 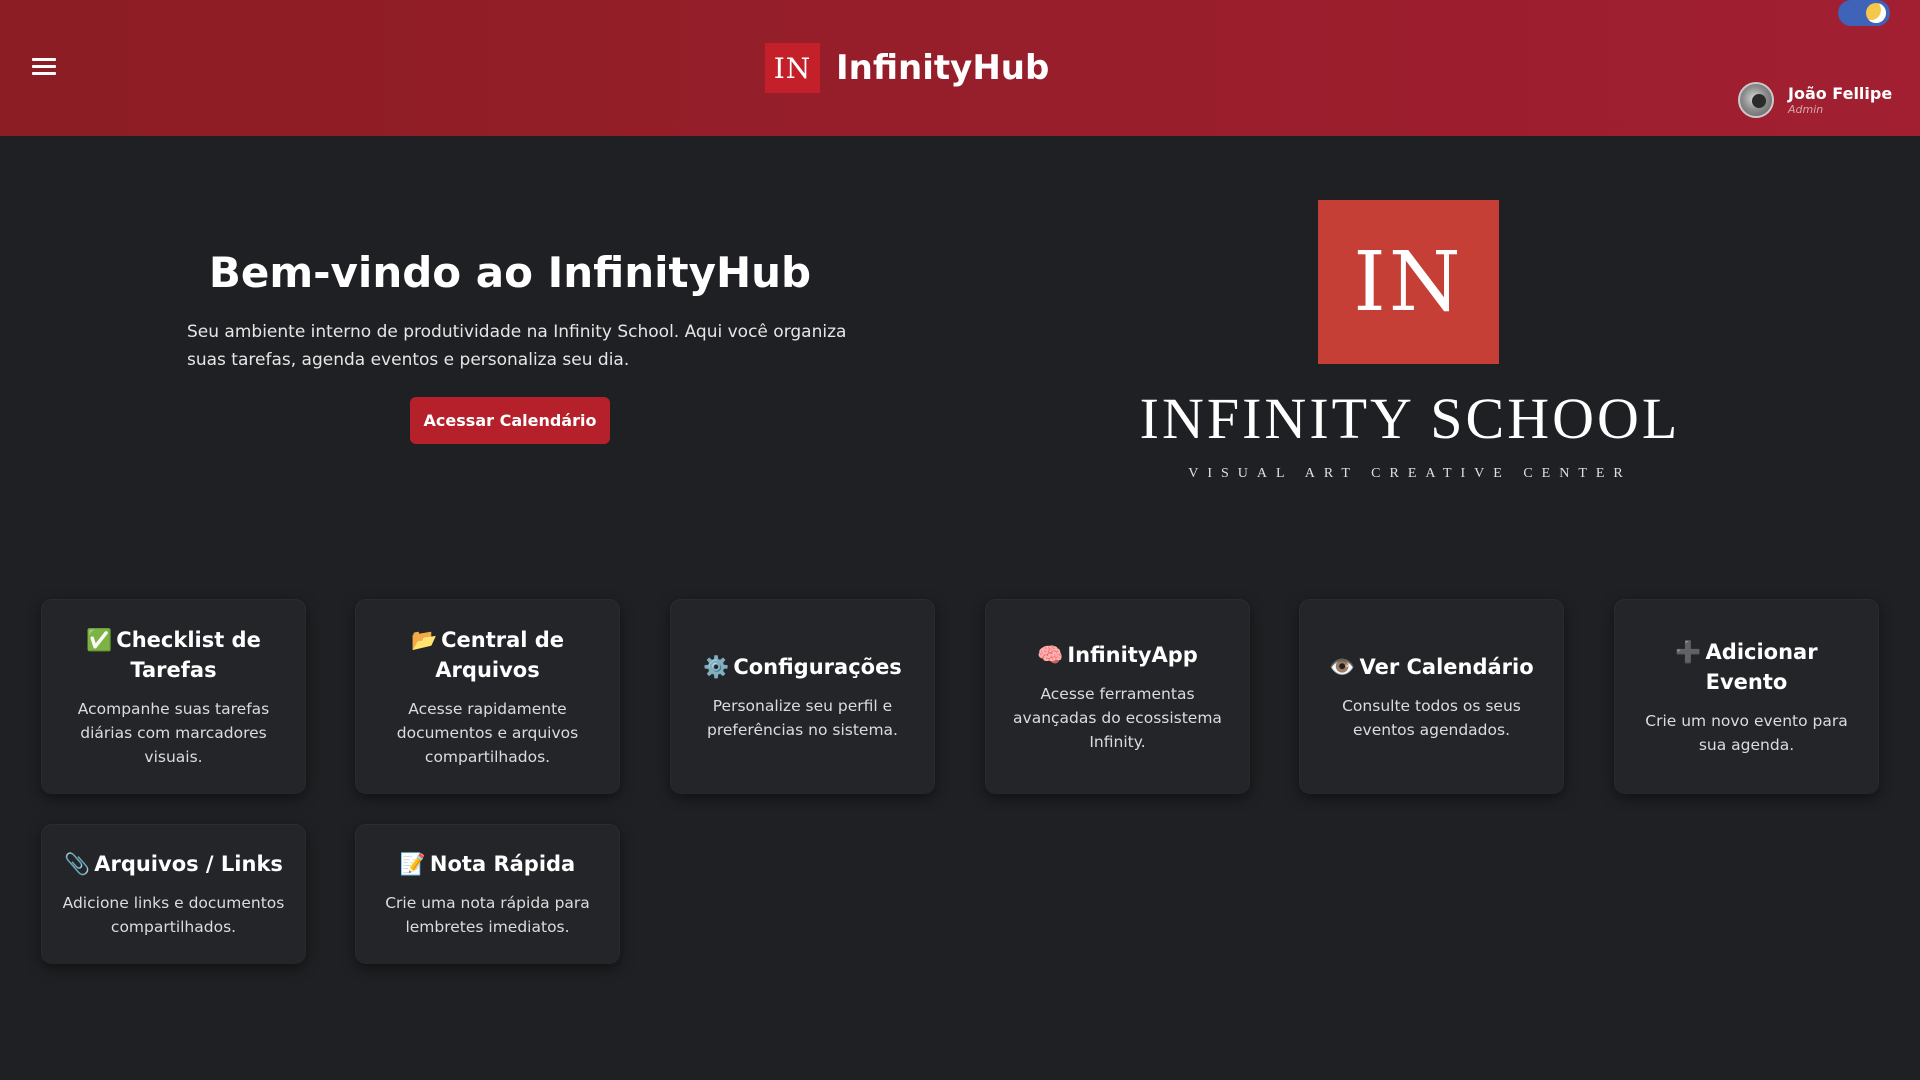 What do you see at coordinates (510, 420) in the screenshot?
I see `open-calendar-button: Acessar Calendário` at bounding box center [510, 420].